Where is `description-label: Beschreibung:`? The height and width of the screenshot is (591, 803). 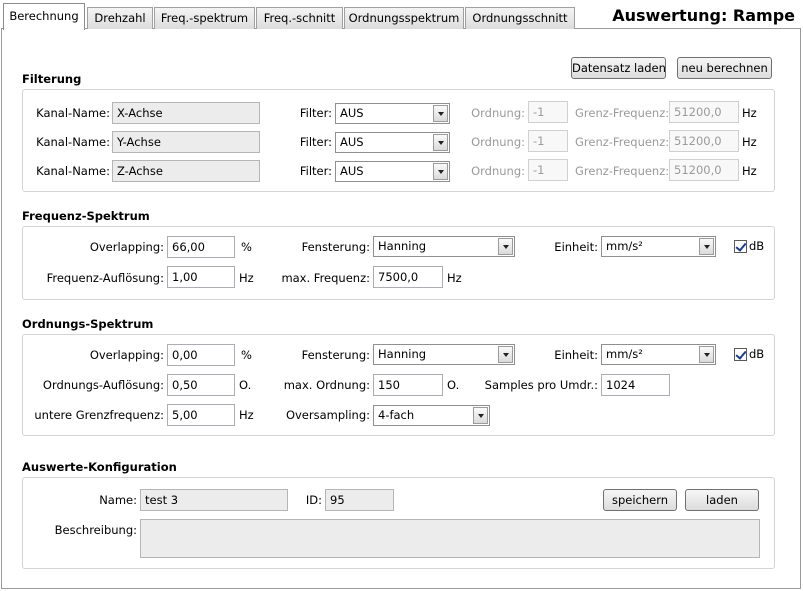 description-label: Beschreibung: is located at coordinates (95, 530).